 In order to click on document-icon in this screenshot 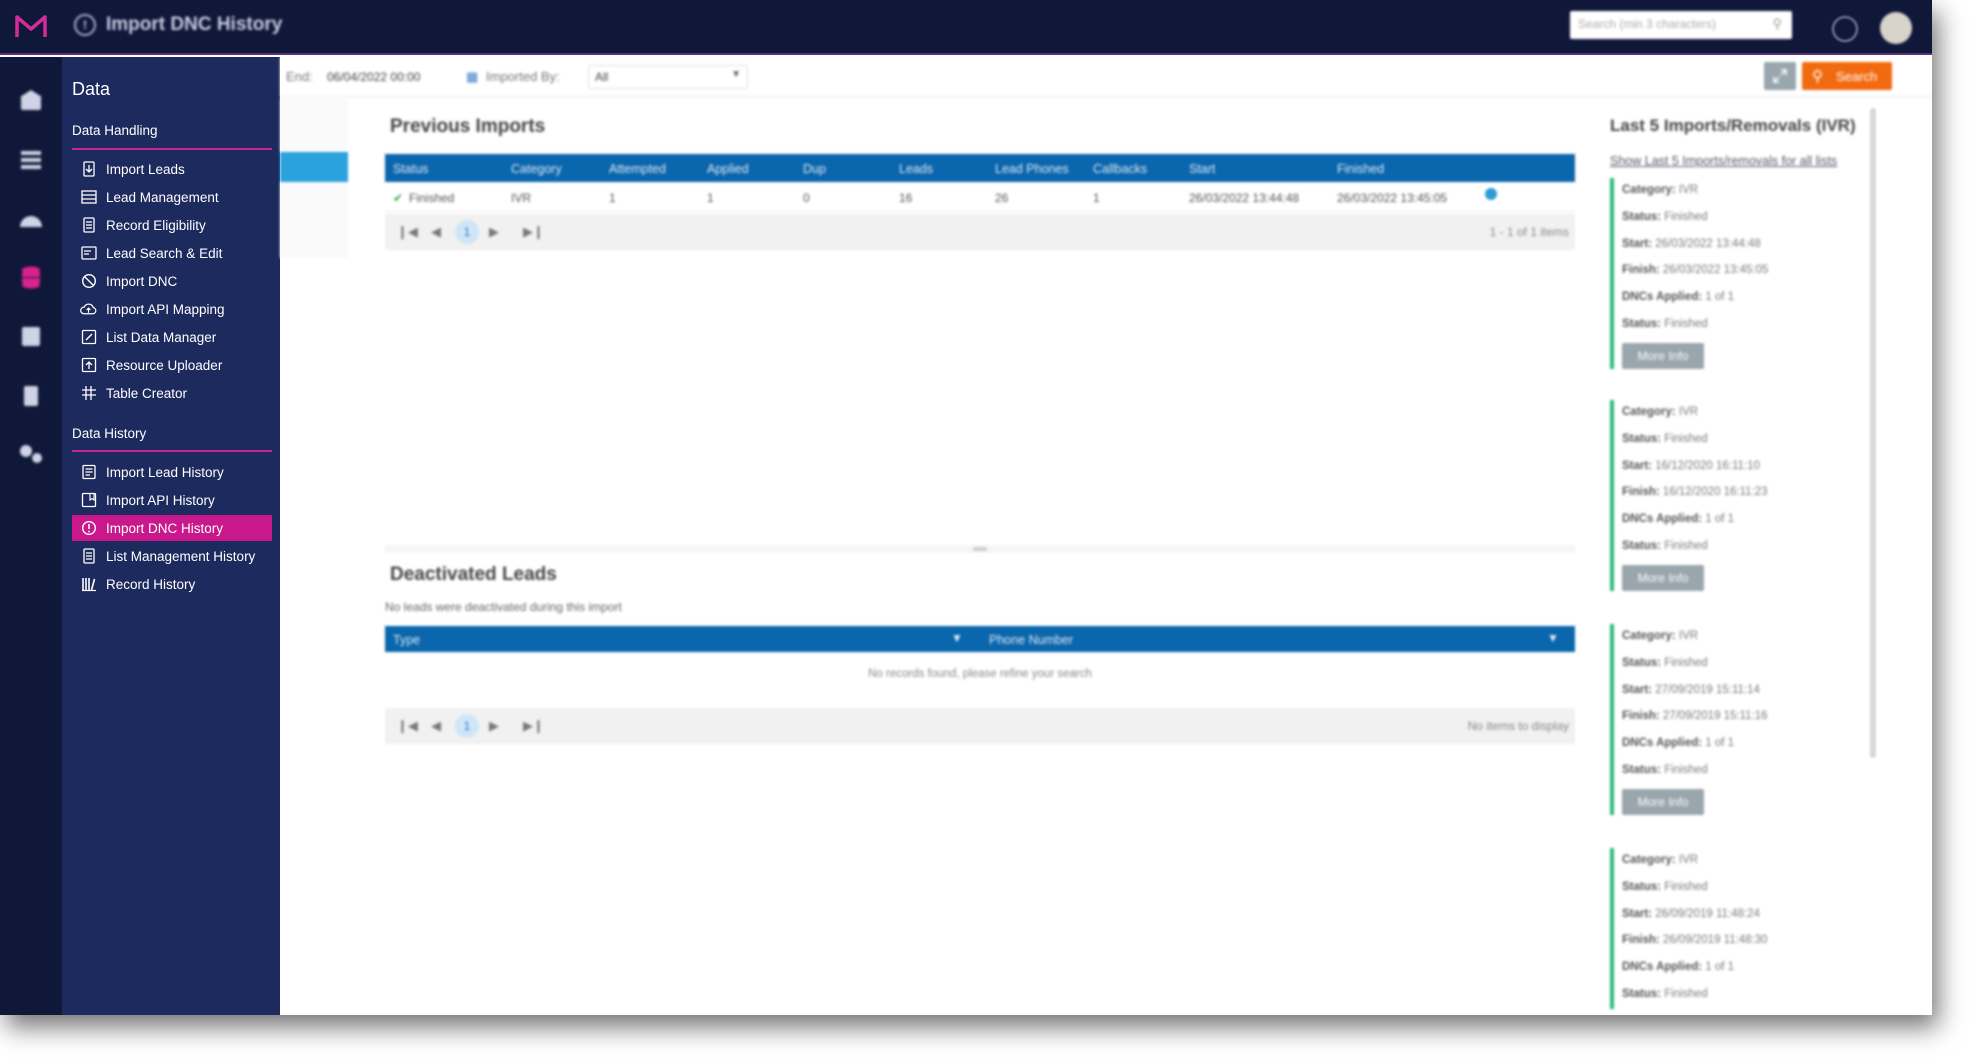, I will do `click(31, 396)`.